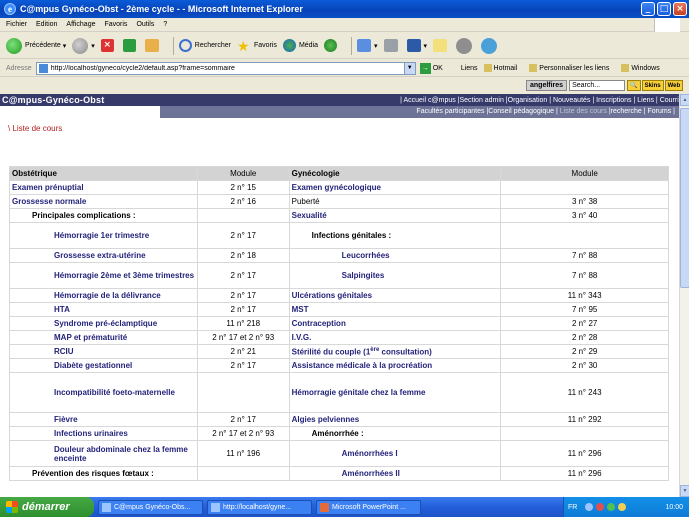  What do you see at coordinates (571, 100) in the screenshot?
I see `nav-nouveautes: Nouveautés` at bounding box center [571, 100].